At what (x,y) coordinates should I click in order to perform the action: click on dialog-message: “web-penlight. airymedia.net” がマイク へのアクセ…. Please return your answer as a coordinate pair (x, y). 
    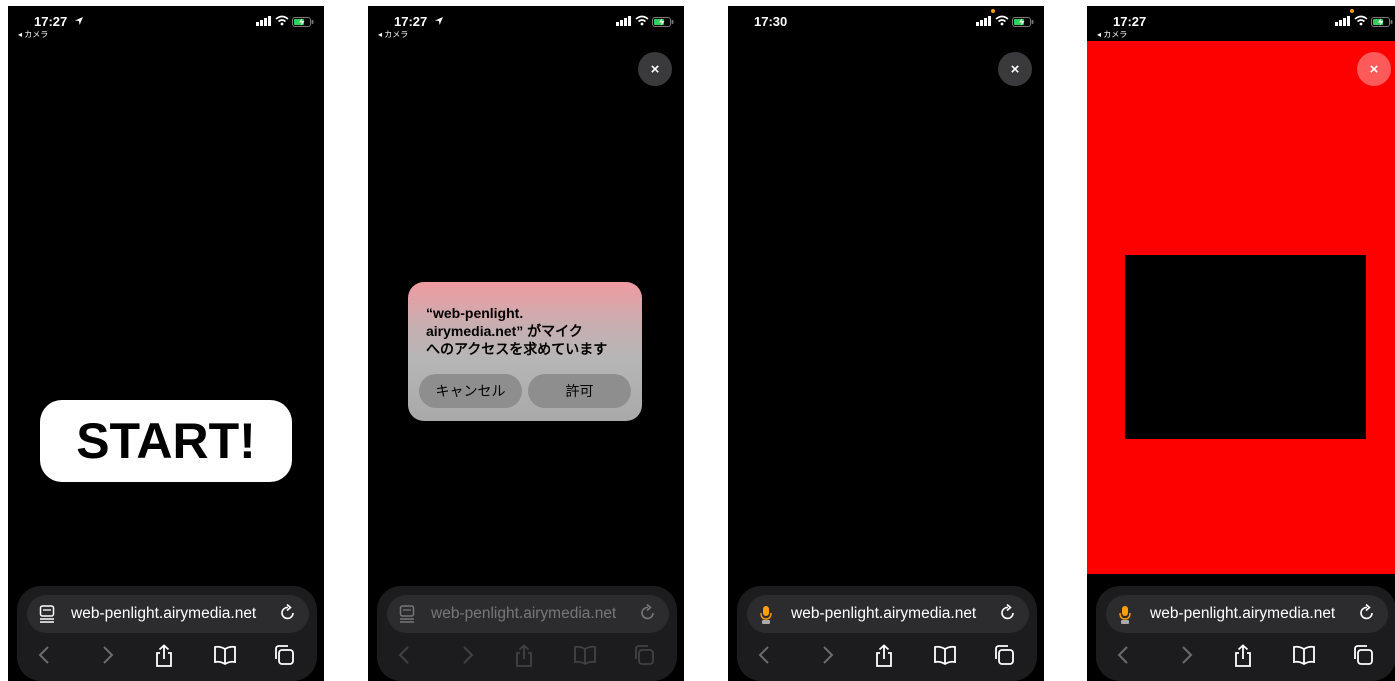
    Looking at the image, I should click on (517, 331).